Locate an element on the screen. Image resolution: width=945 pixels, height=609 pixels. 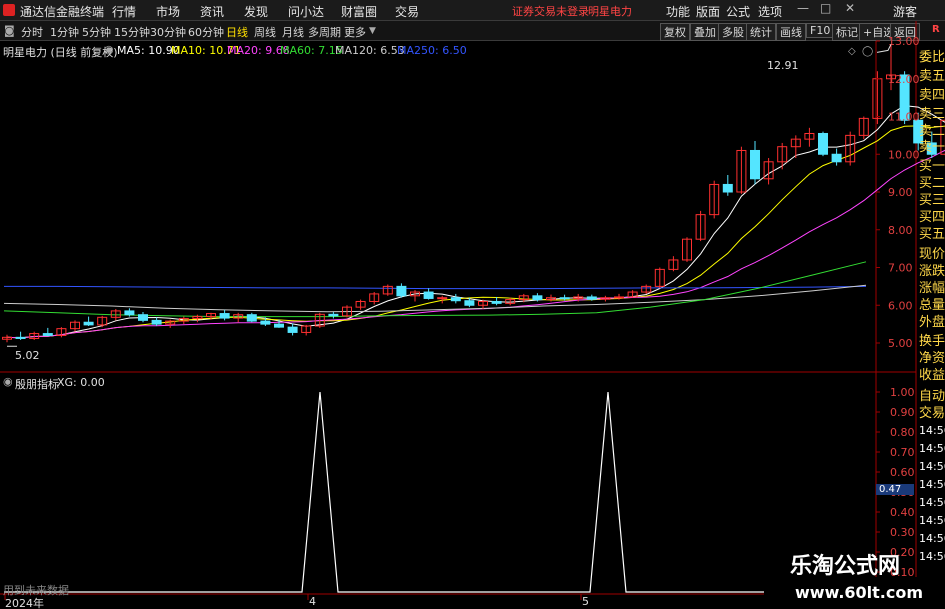
watermark-url: www.60lt.com is located at coordinates (859, 592).